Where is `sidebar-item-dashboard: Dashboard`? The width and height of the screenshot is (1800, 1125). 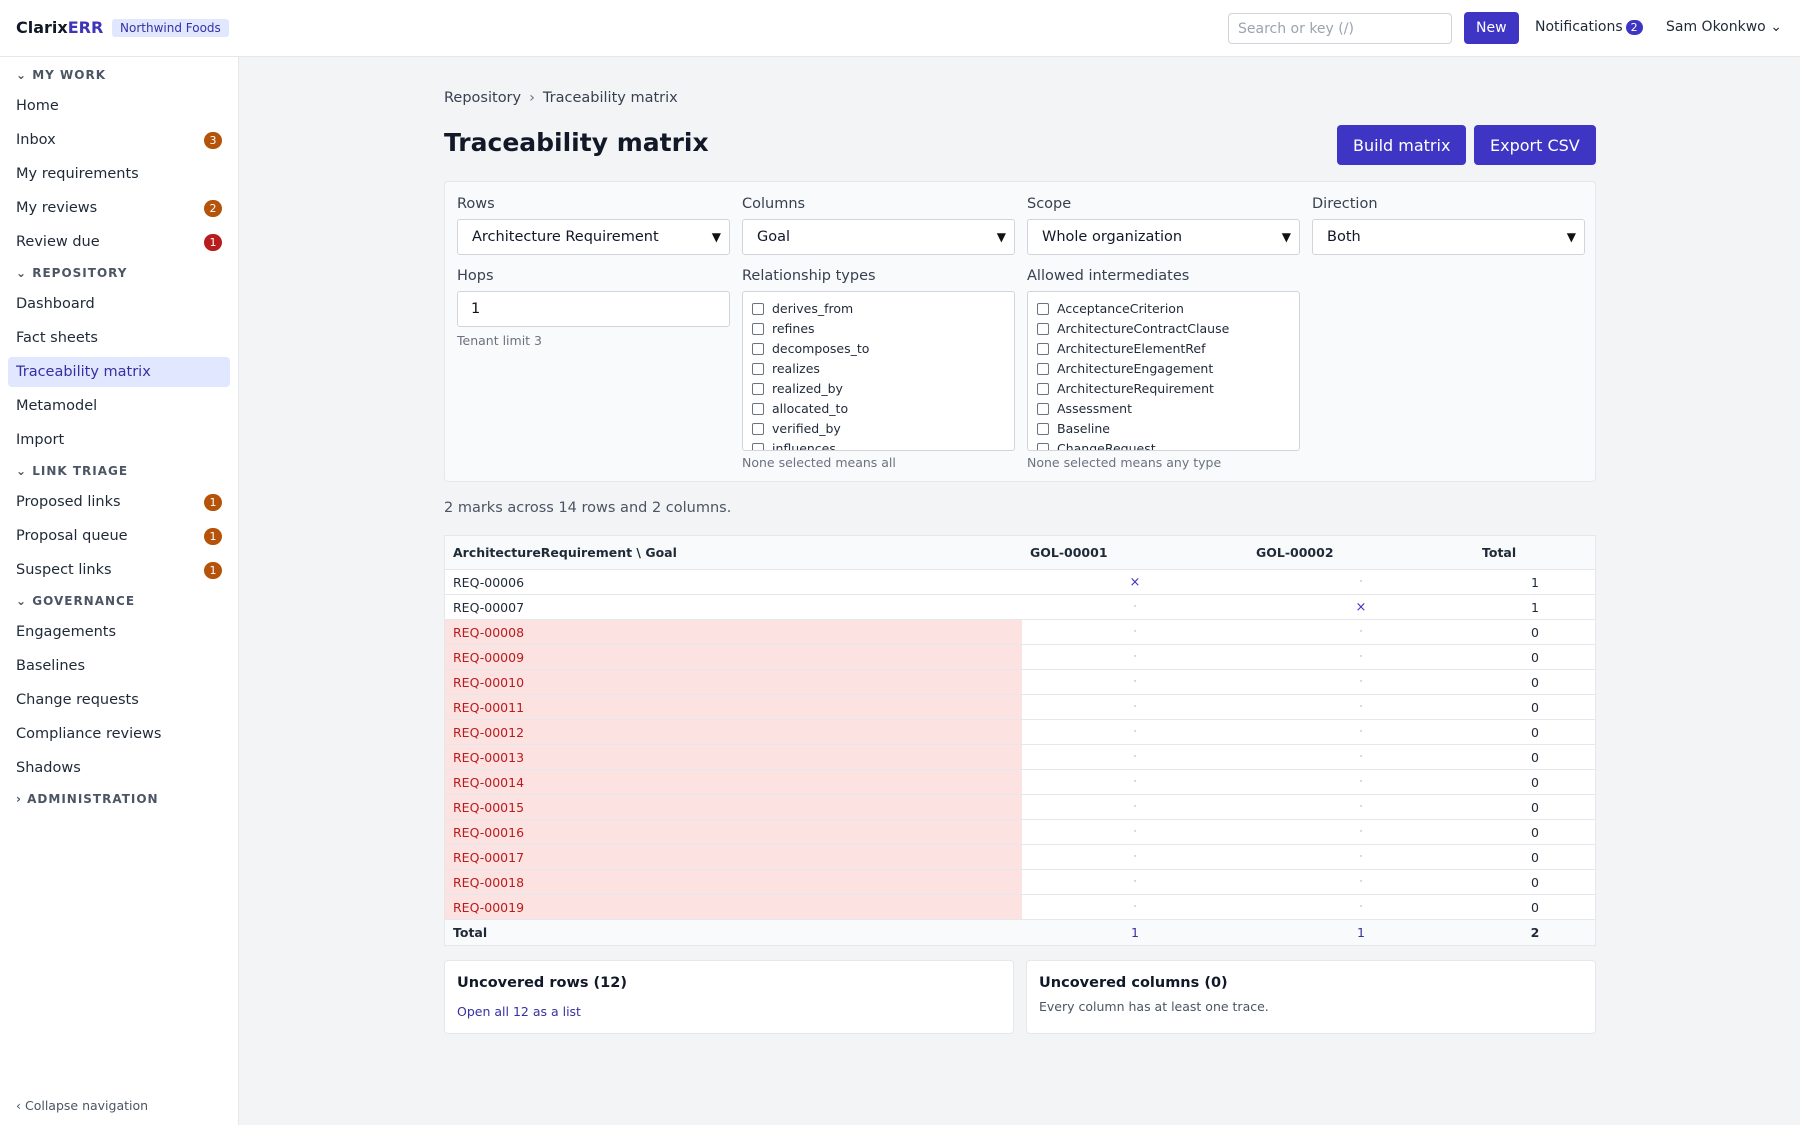 sidebar-item-dashboard: Dashboard is located at coordinates (119, 304).